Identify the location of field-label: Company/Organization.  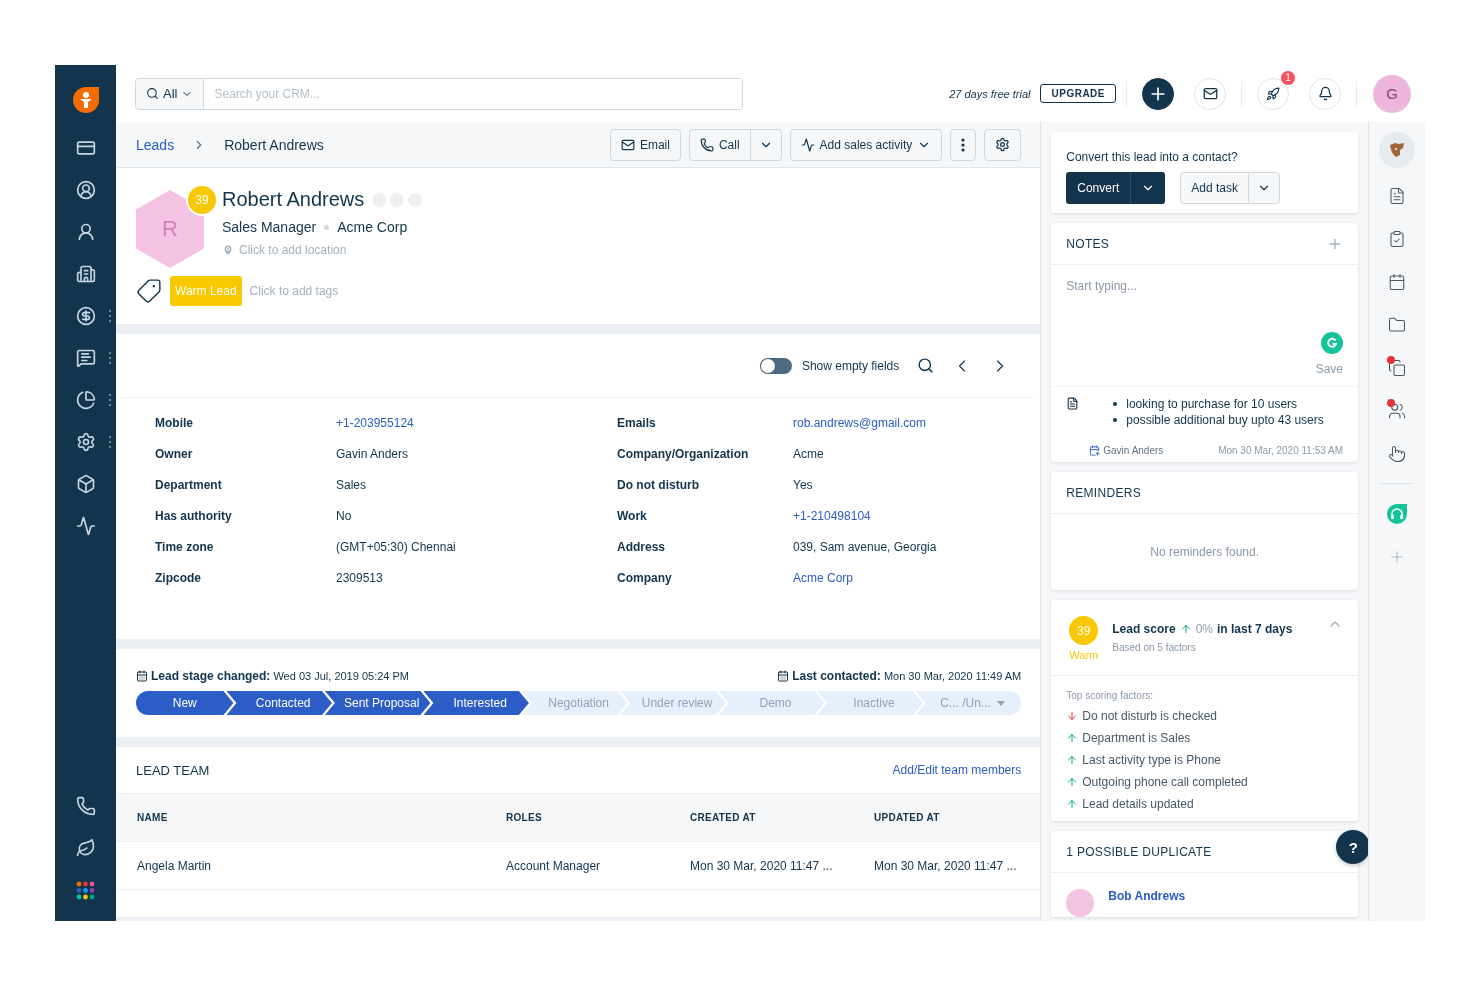
(683, 454).